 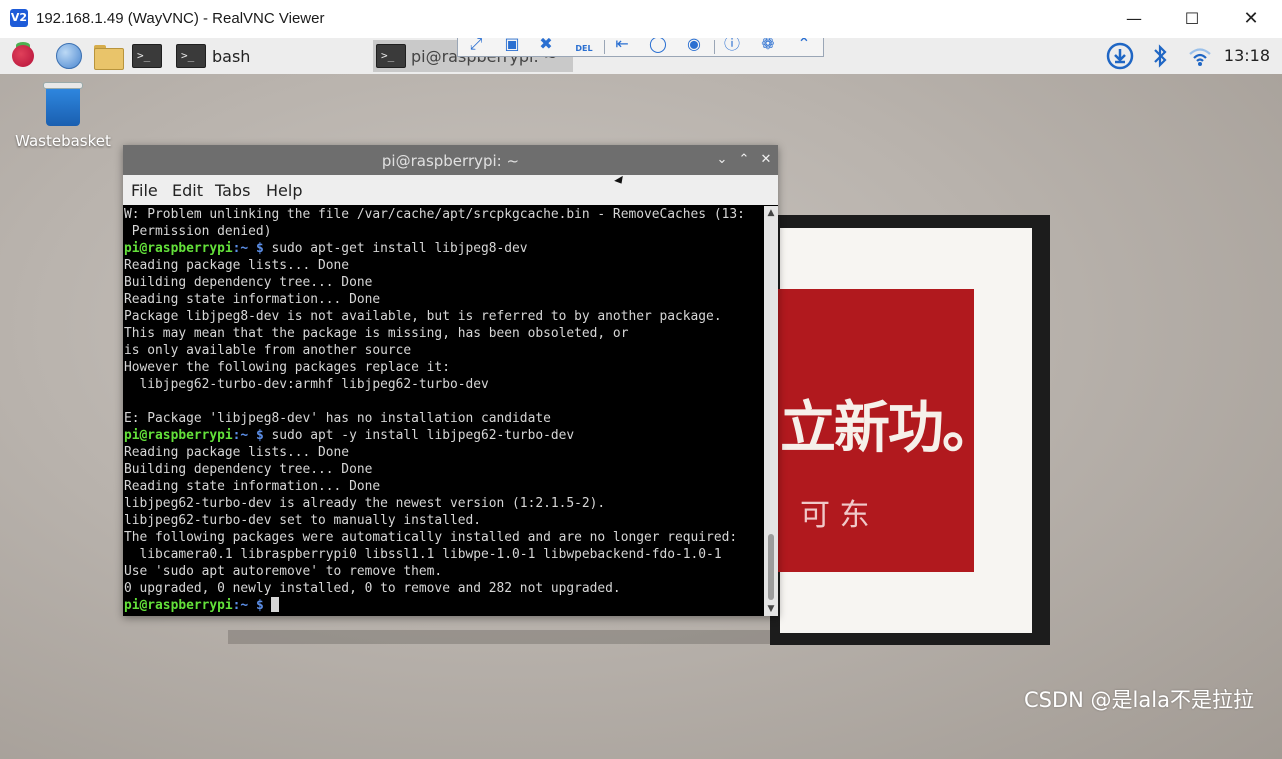 What do you see at coordinates (268, 350) in the screenshot?
I see `terminal-output-line: is only available from another source` at bounding box center [268, 350].